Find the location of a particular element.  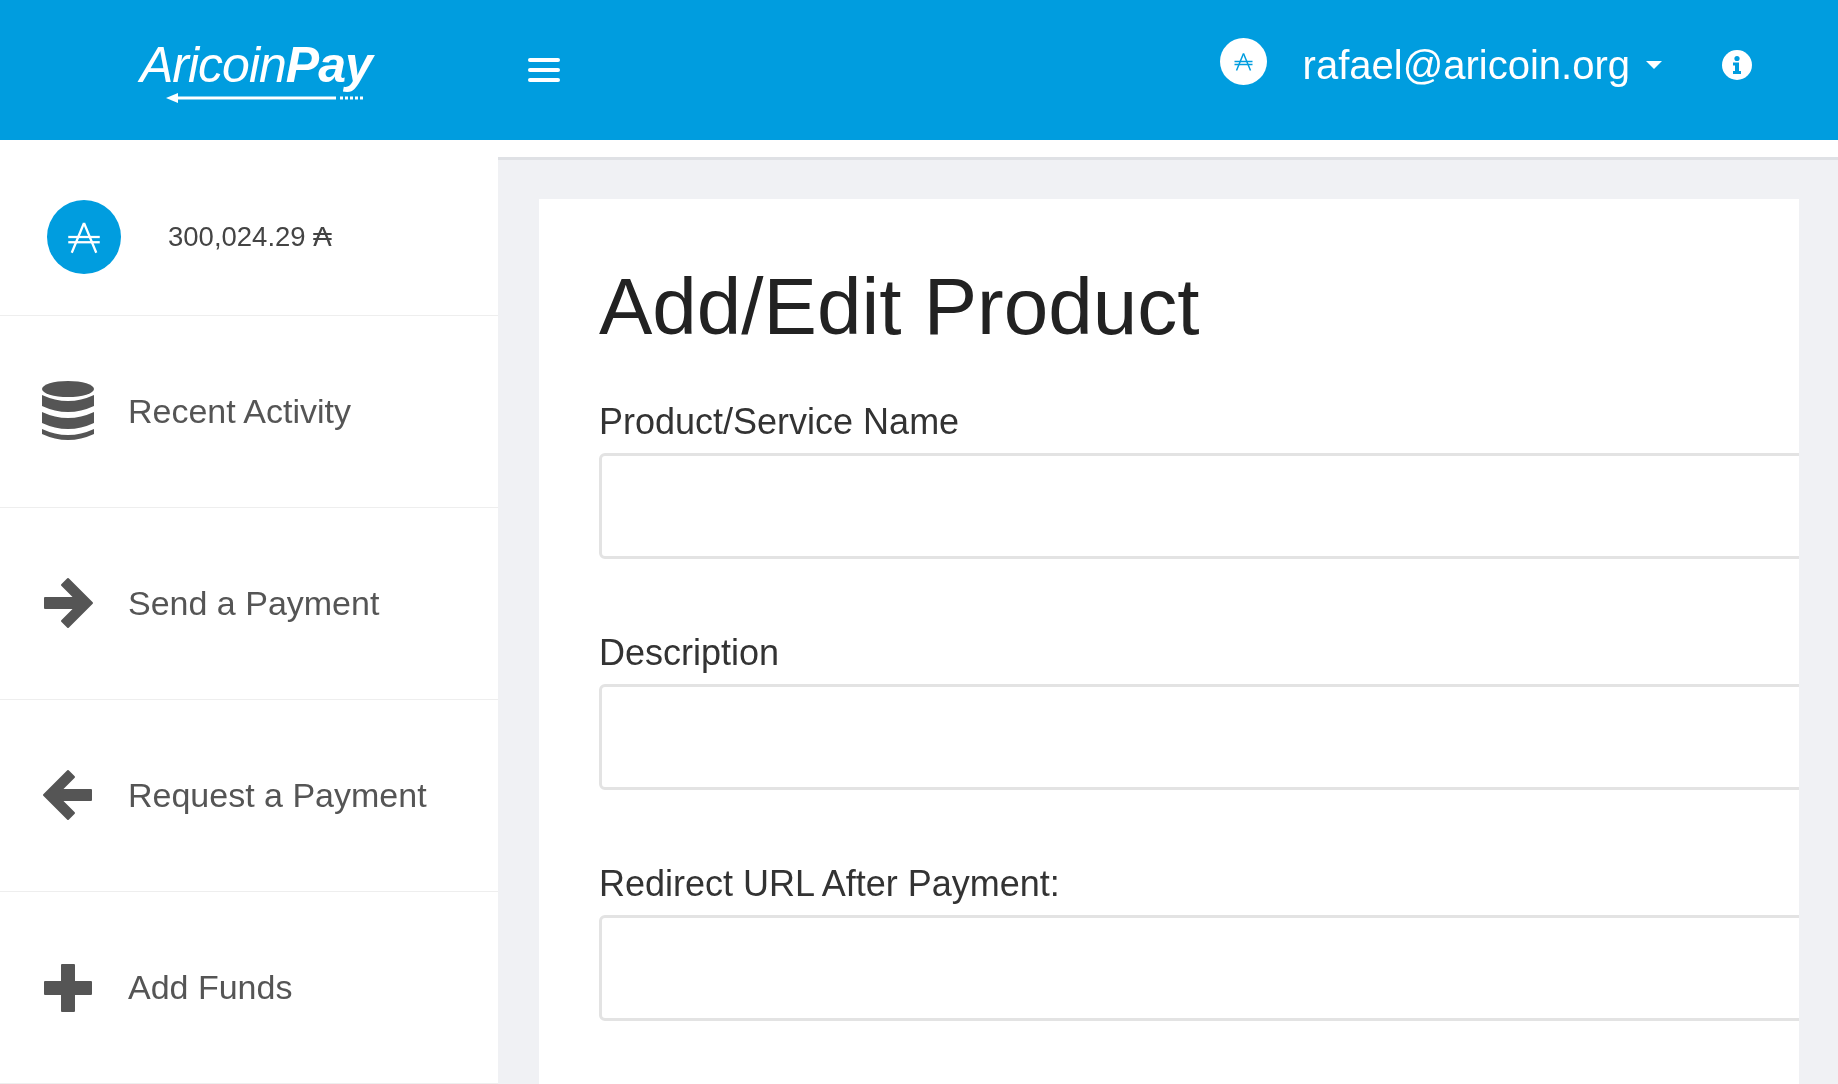

database-icon is located at coordinates (68, 411).